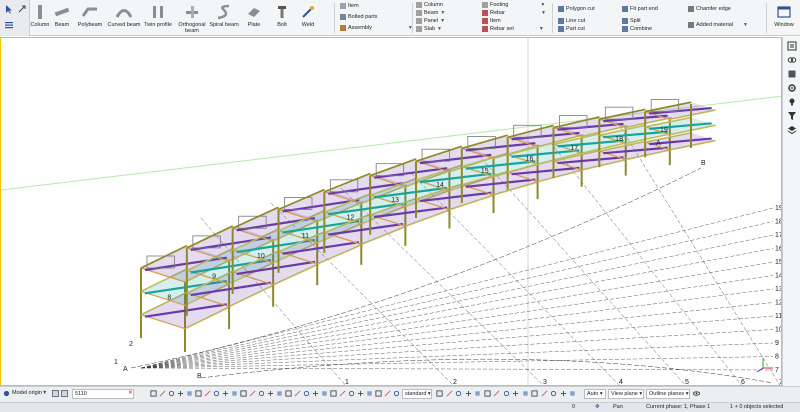  Describe the element at coordinates (297, 393) in the screenshot. I see `view-tool-17-icon` at that location.